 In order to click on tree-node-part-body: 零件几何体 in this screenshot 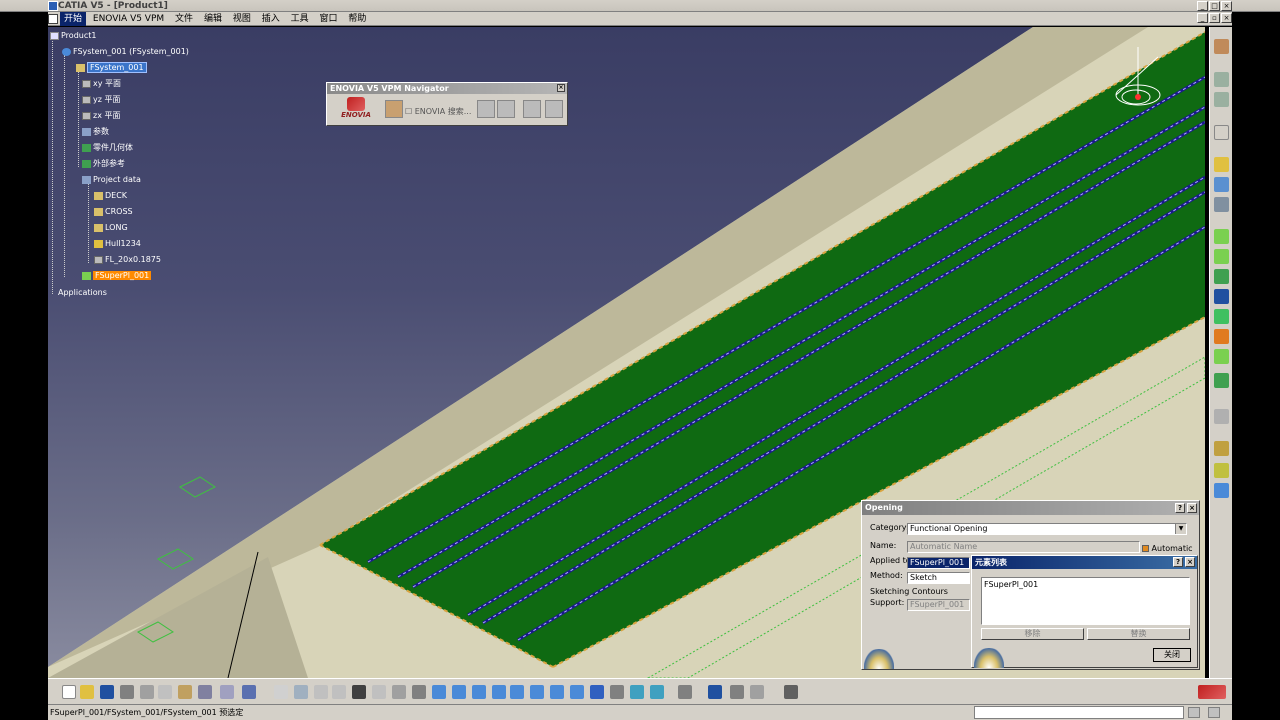, I will do `click(107, 148)`.